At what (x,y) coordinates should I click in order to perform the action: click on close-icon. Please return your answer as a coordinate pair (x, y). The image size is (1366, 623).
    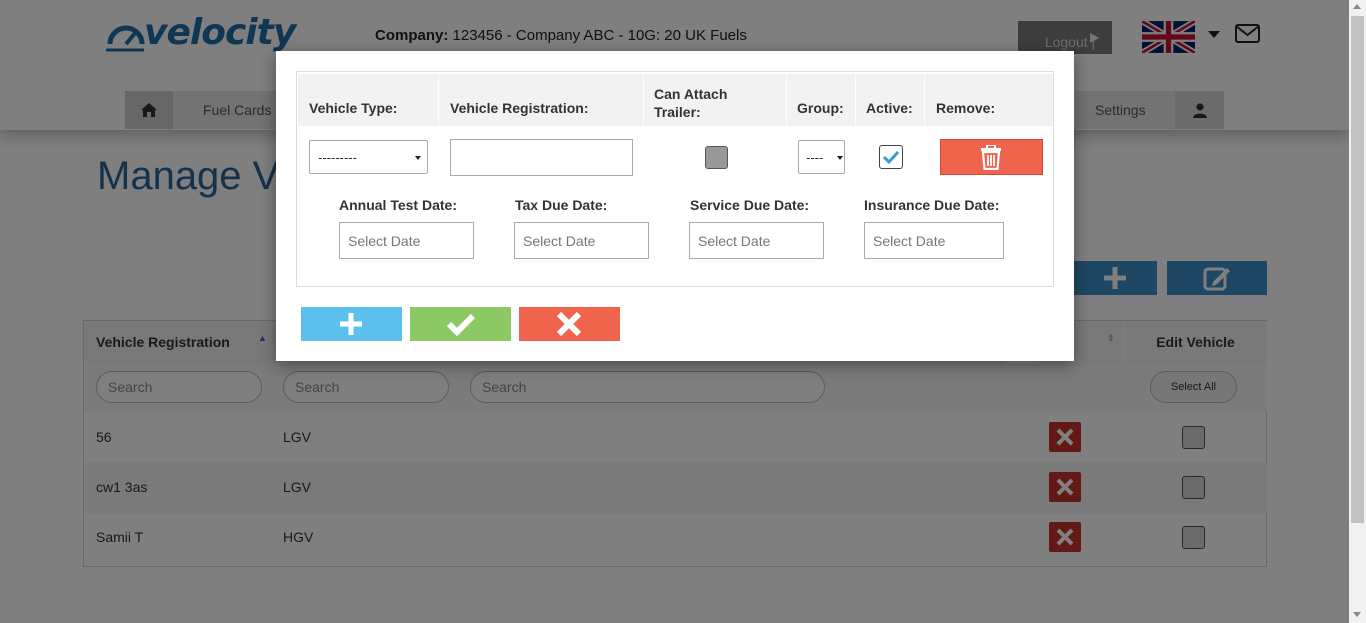
    Looking at the image, I should click on (569, 324).